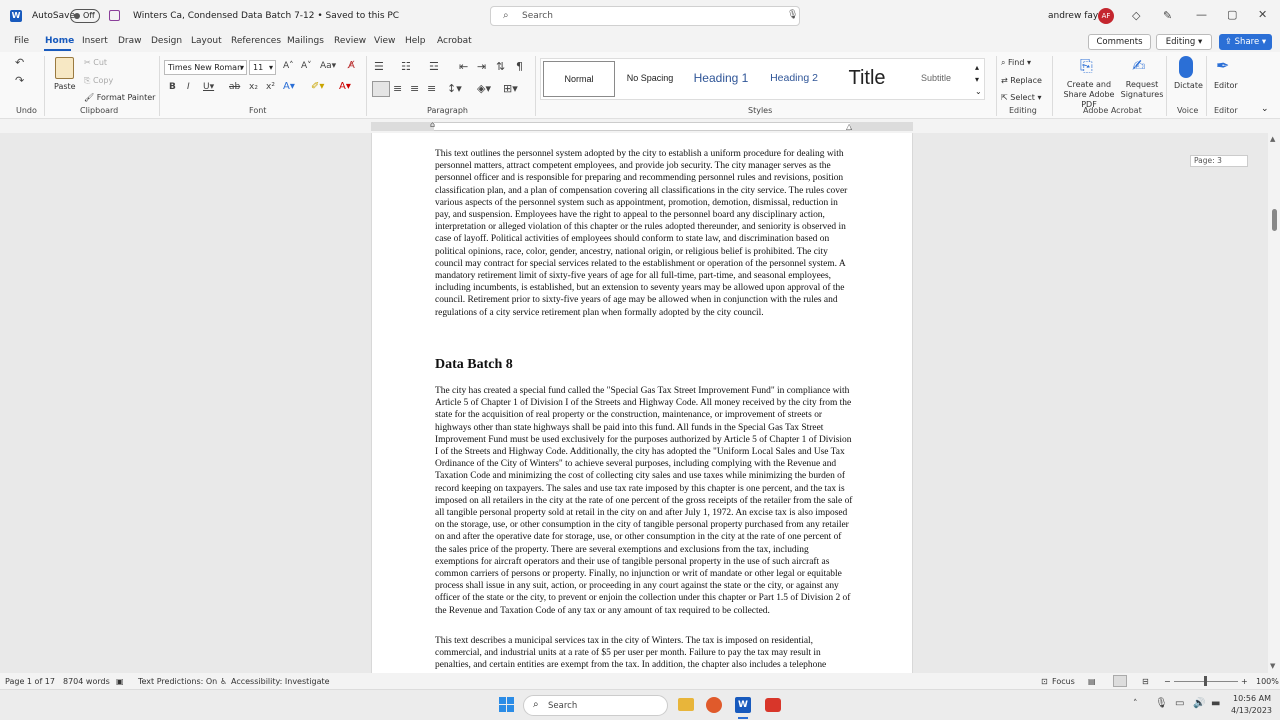  What do you see at coordinates (262, 67) in the screenshot?
I see `font-size-select: 11 ▾` at bounding box center [262, 67].